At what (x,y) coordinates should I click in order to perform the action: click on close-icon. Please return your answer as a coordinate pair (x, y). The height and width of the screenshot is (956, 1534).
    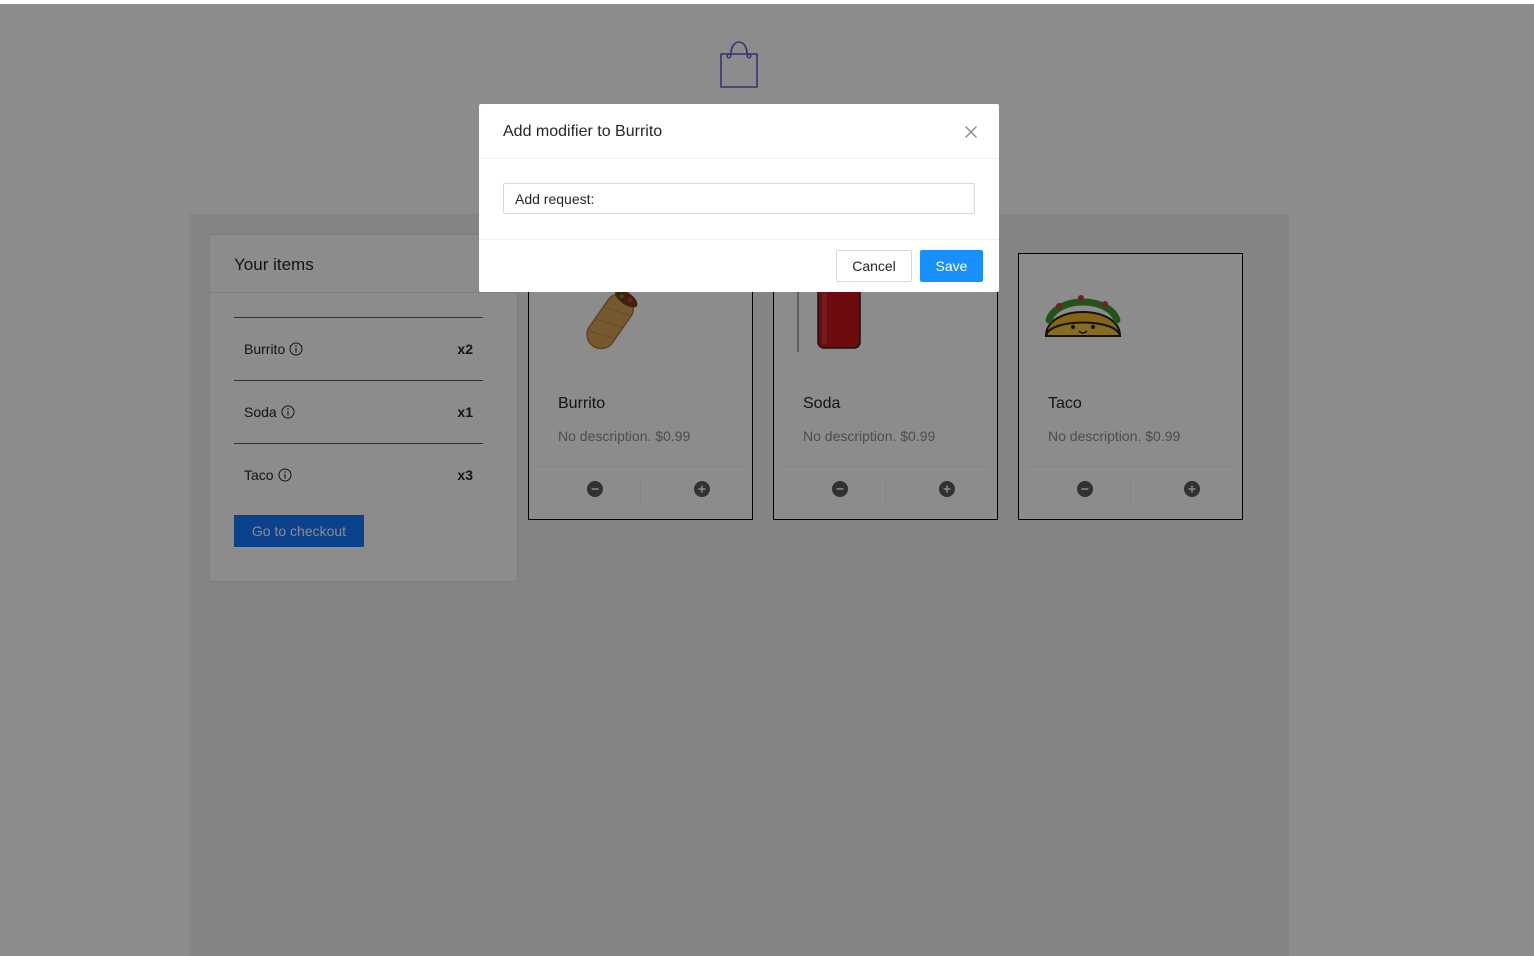
    Looking at the image, I should click on (971, 132).